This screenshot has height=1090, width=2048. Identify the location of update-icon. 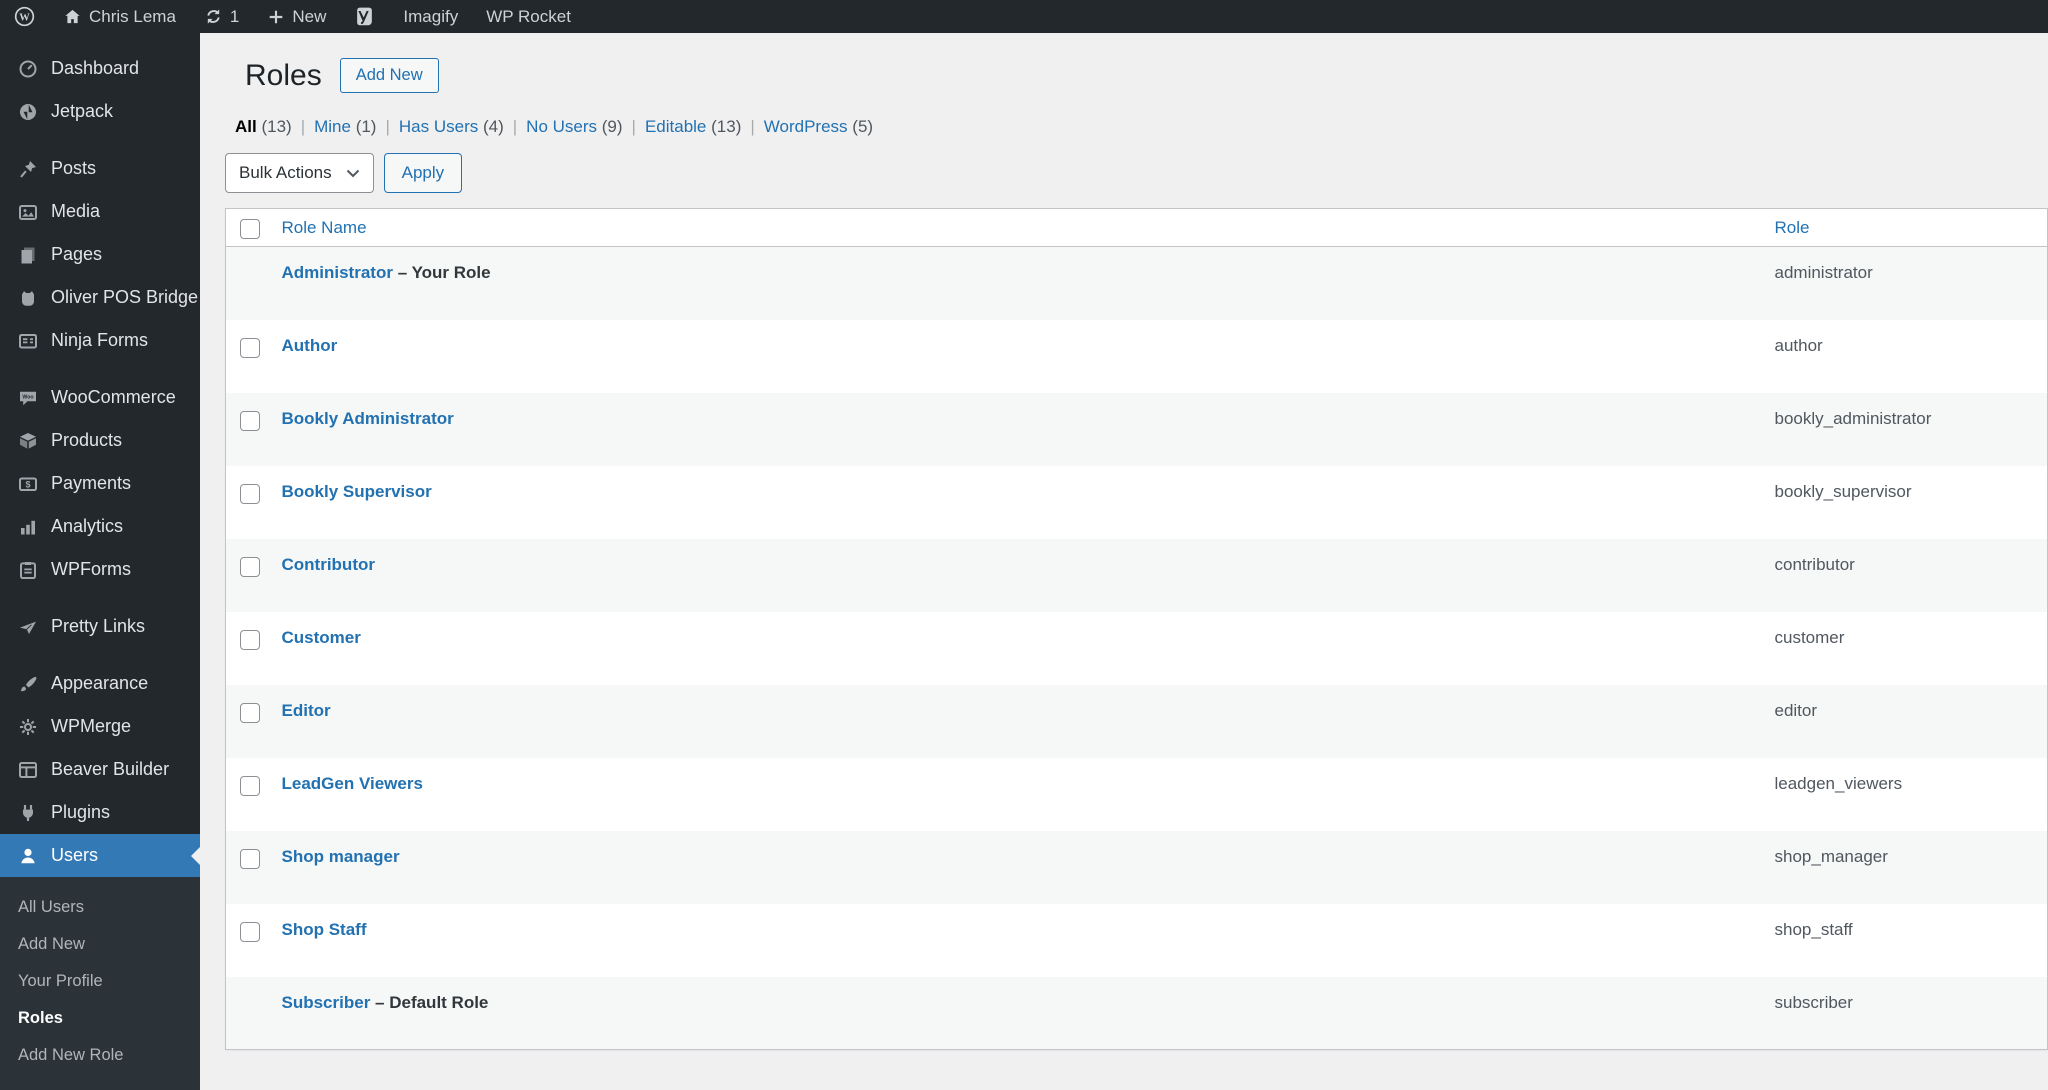
(213, 16).